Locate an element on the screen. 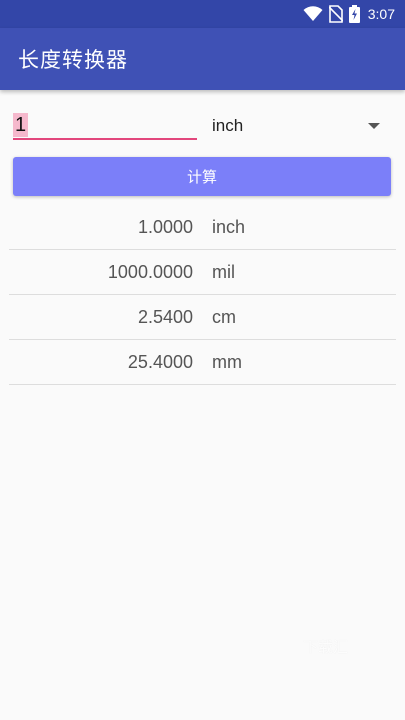 This screenshot has height=720, width=405. value-field: 1 is located at coordinates (105, 125).